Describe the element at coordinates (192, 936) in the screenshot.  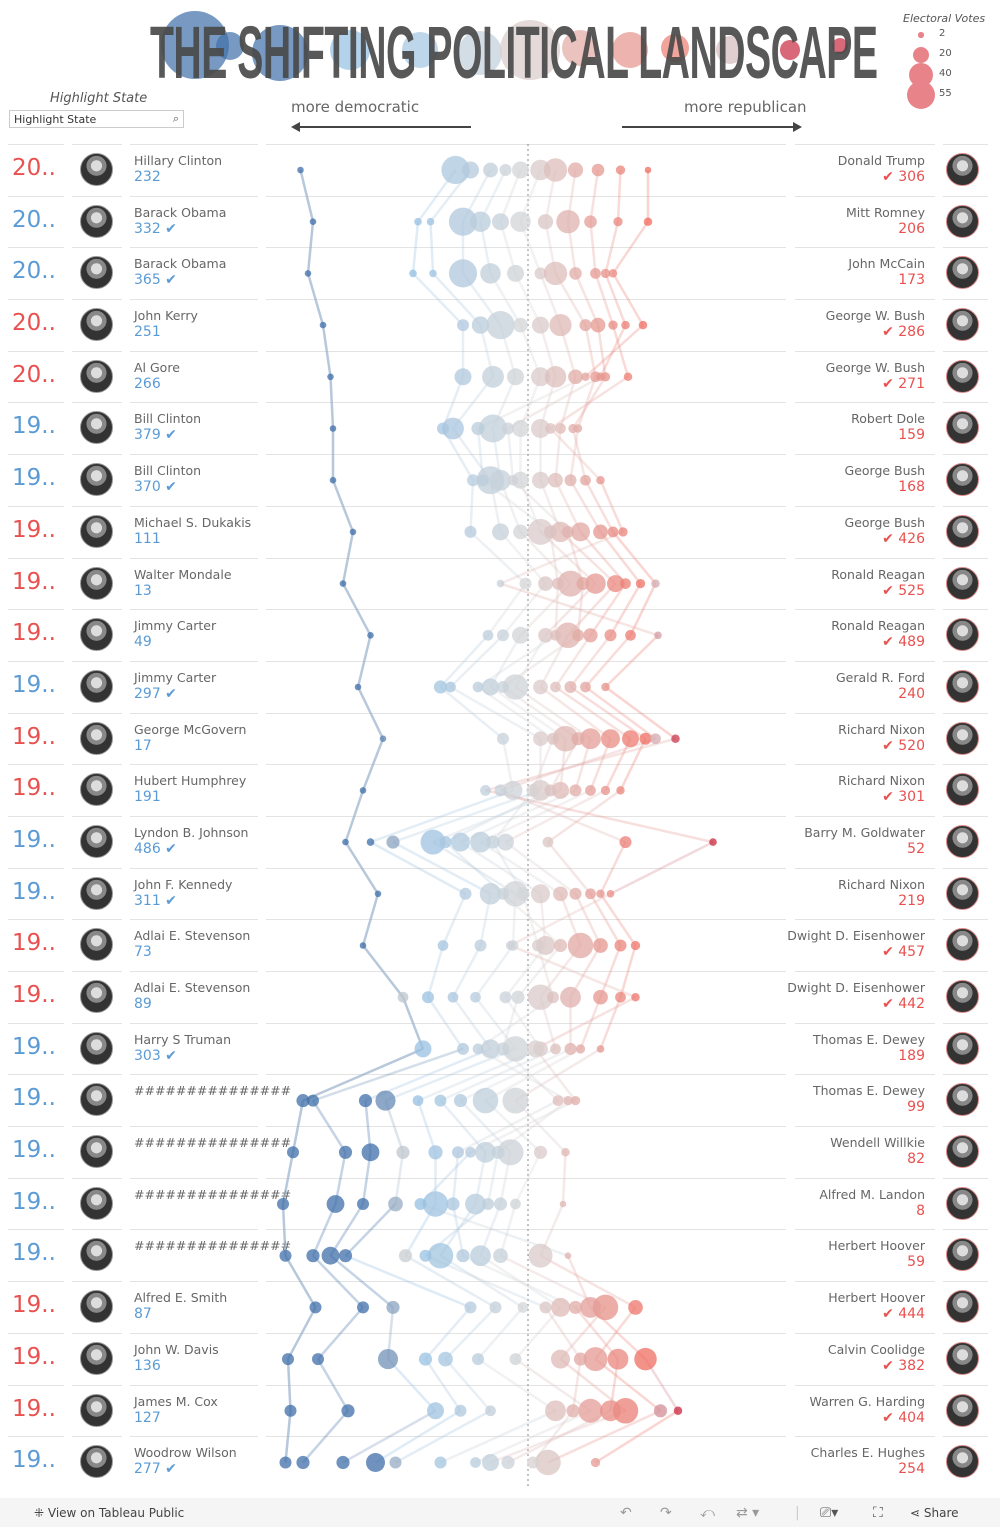
I see `dem-candidate-name: Adlai E. Stevenson` at that location.